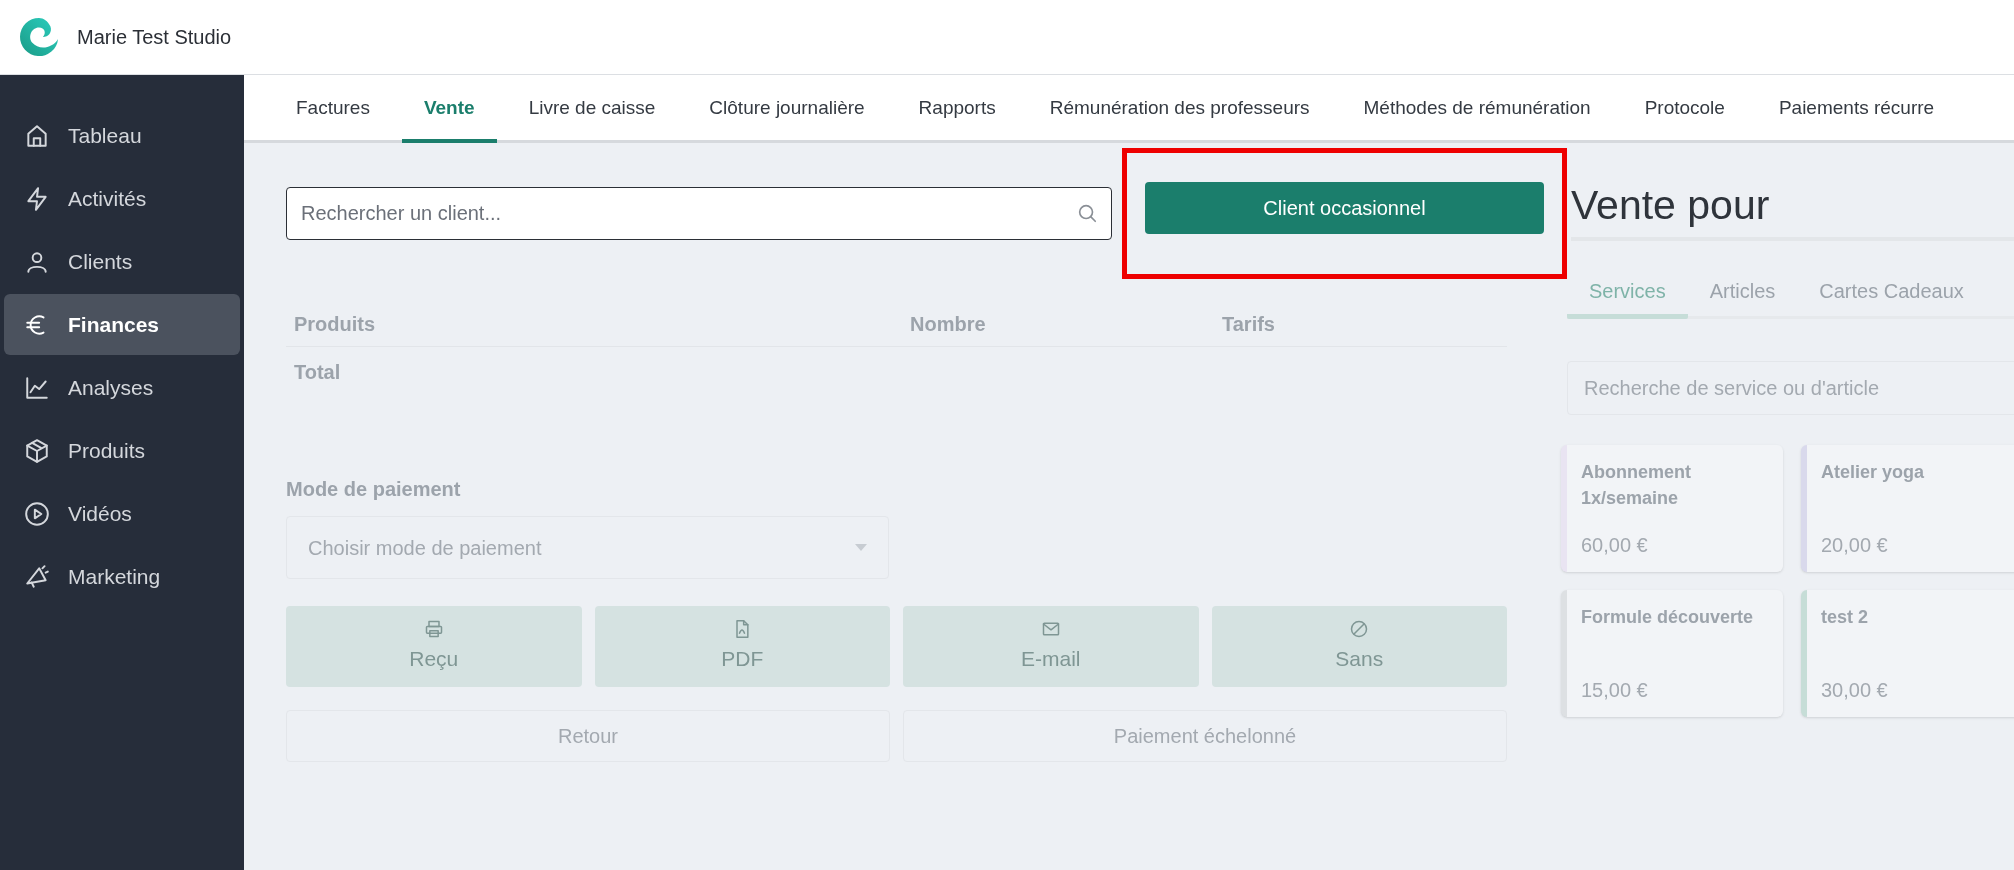 The width and height of the screenshot is (2014, 870). I want to click on service-name: Atelier yoga, so click(1873, 472).